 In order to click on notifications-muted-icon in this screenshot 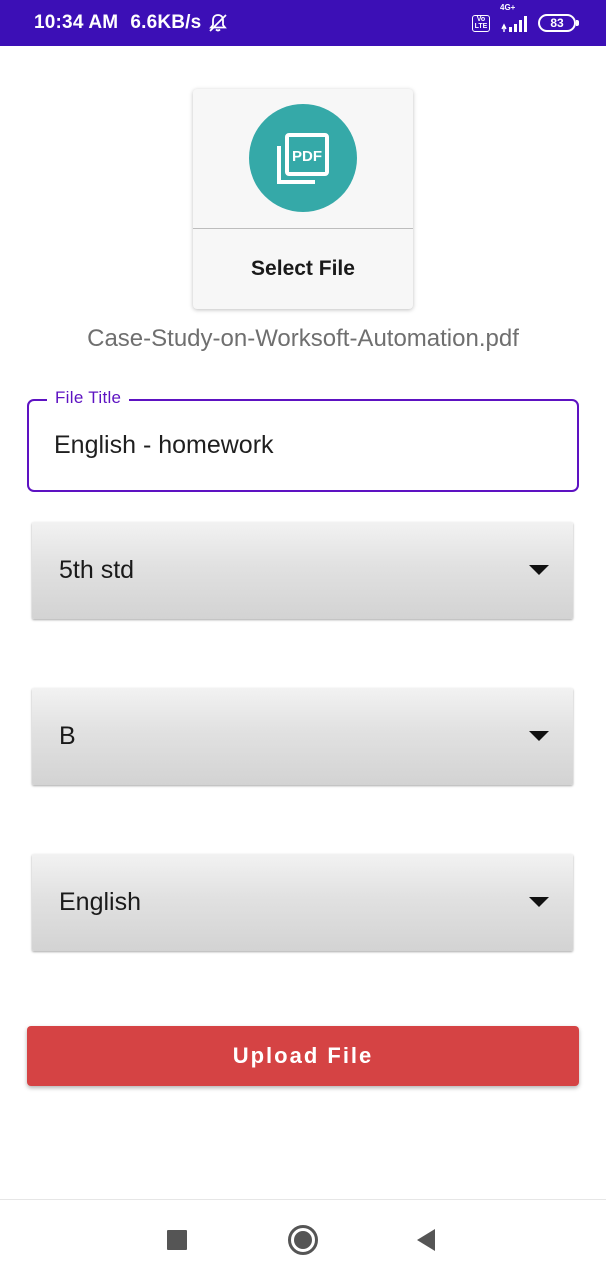, I will do `click(218, 23)`.